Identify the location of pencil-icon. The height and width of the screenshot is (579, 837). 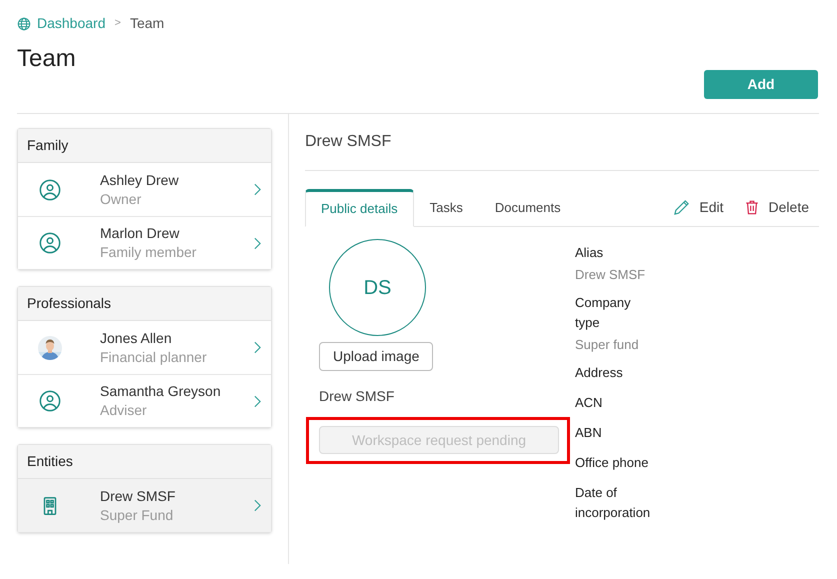
(681, 207).